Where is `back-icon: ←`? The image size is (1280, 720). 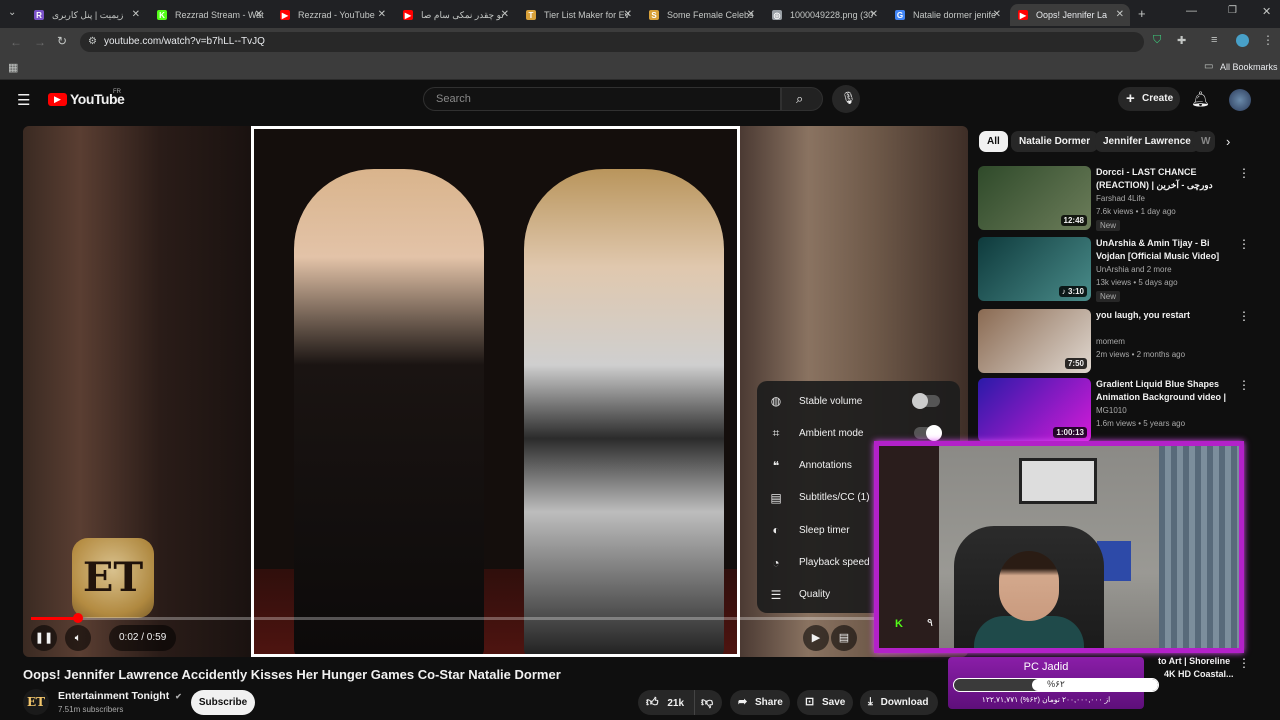
back-icon: ← is located at coordinates (16, 42).